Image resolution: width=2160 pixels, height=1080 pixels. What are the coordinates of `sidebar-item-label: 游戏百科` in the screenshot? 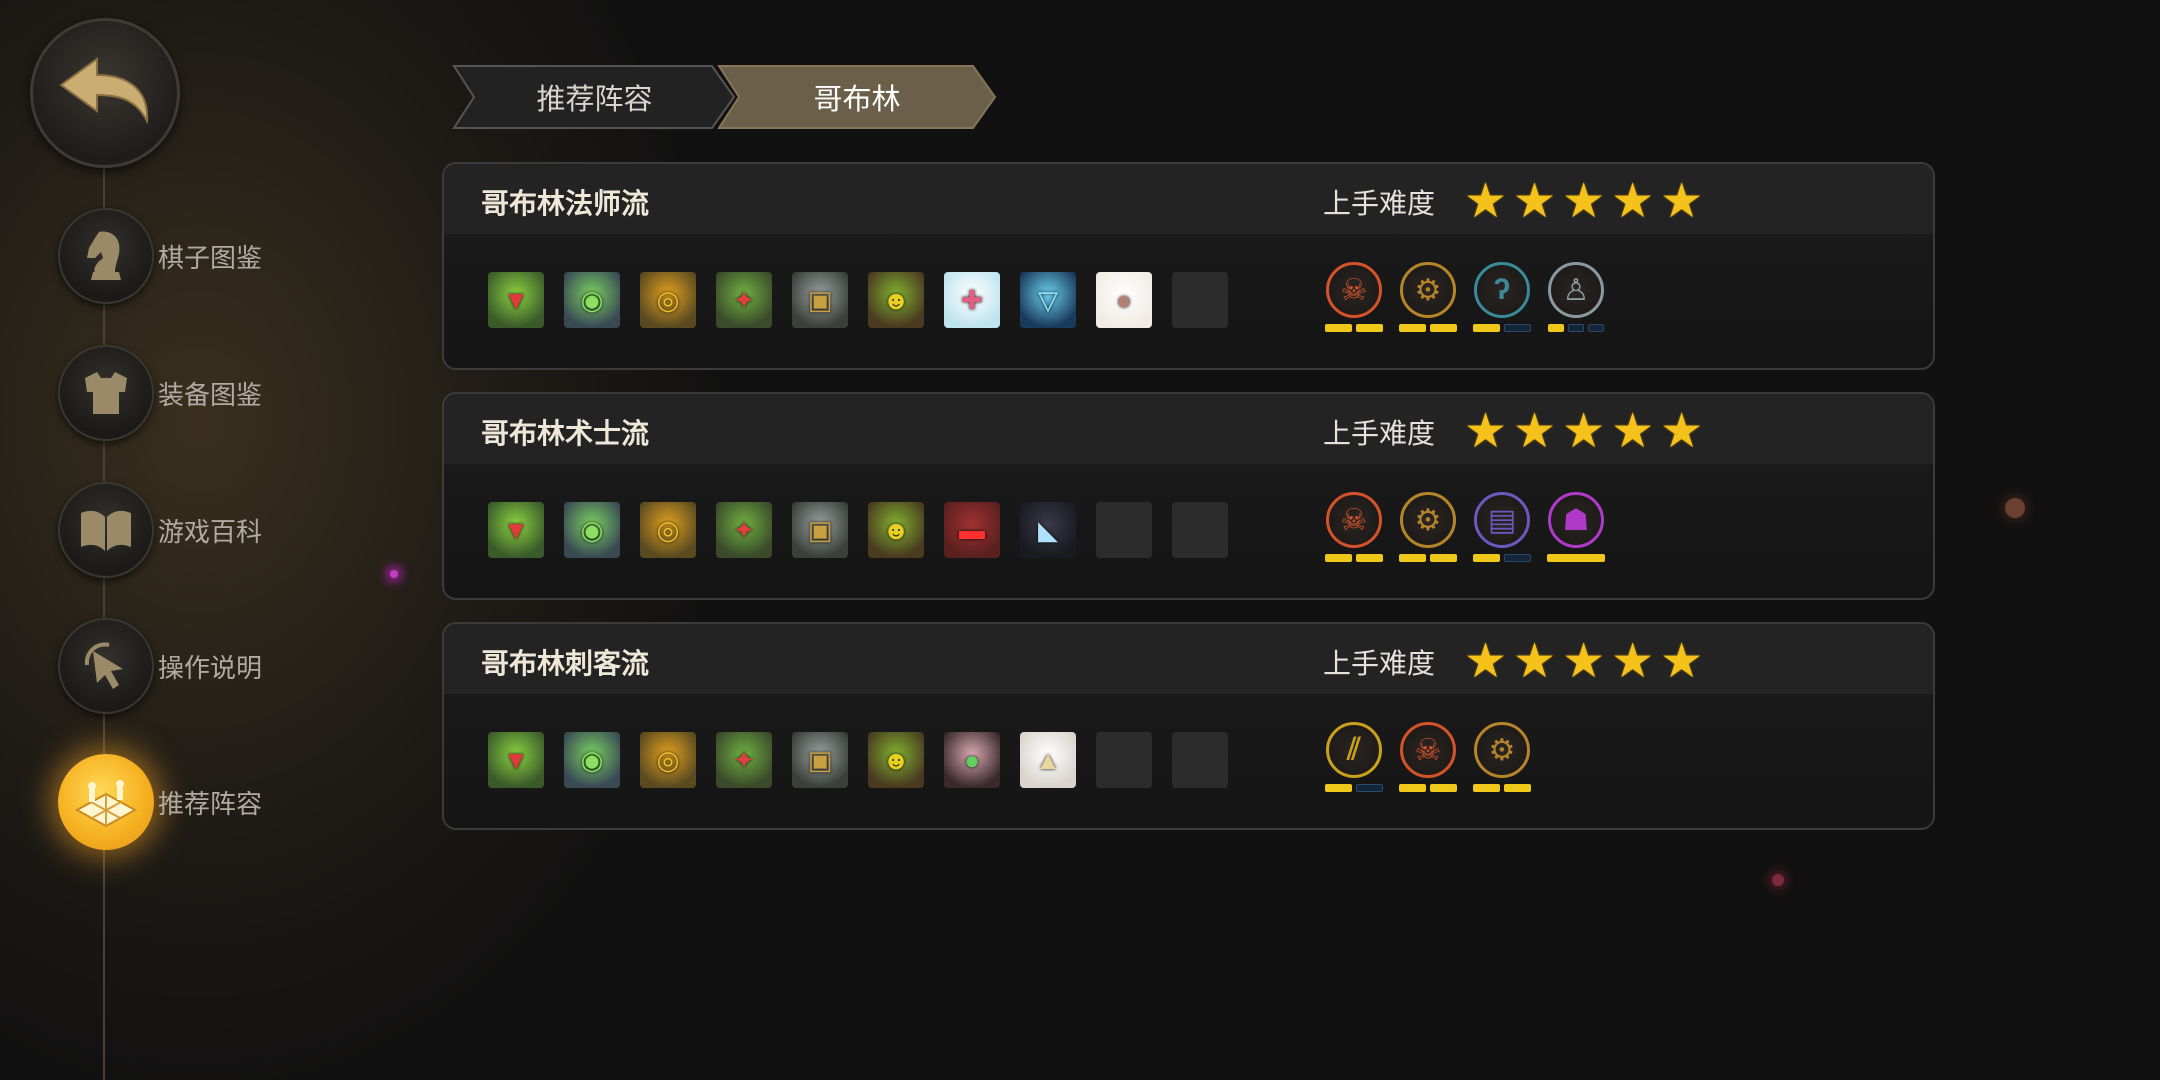 It's located at (210, 531).